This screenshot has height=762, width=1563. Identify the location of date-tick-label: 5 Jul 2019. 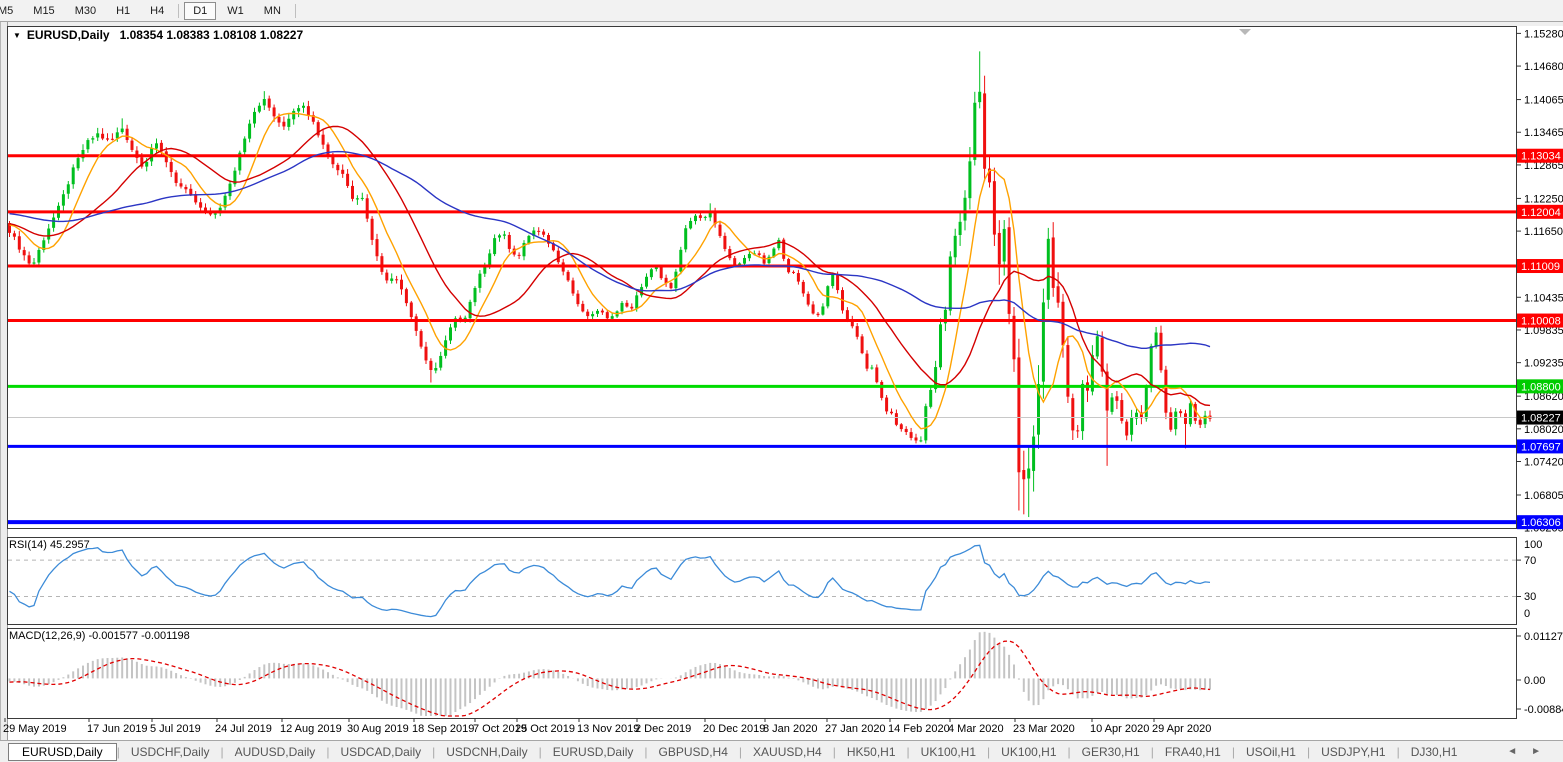
(175, 729).